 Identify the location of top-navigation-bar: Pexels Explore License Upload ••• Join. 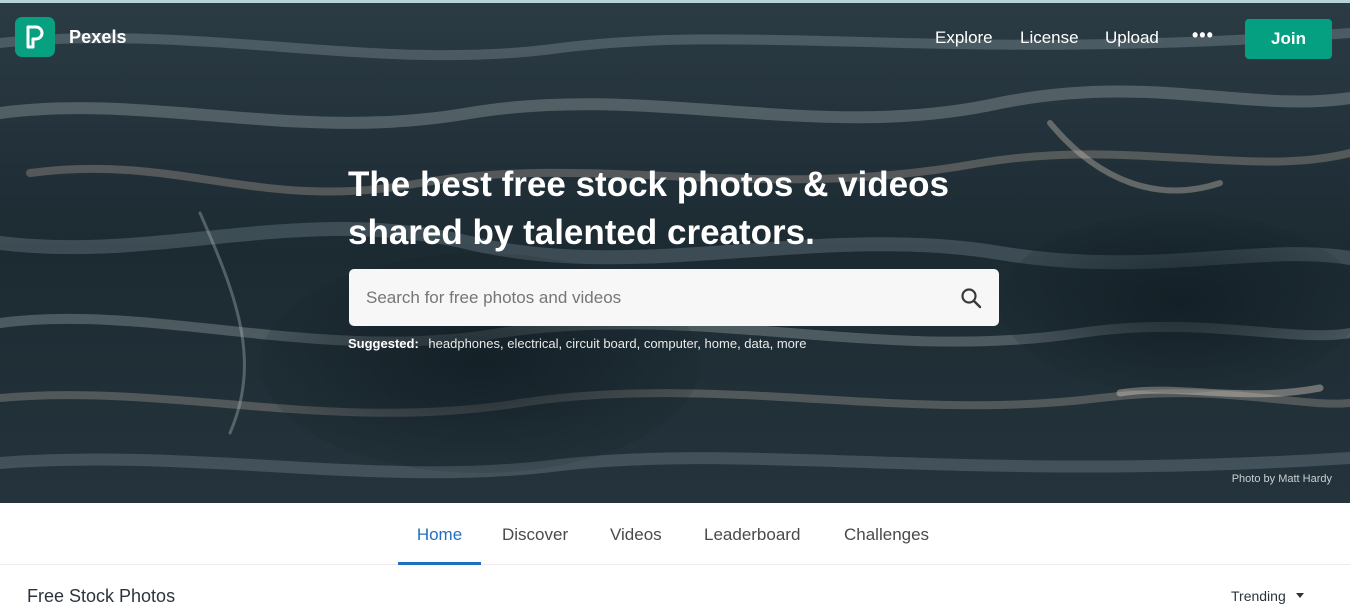
(675, 39).